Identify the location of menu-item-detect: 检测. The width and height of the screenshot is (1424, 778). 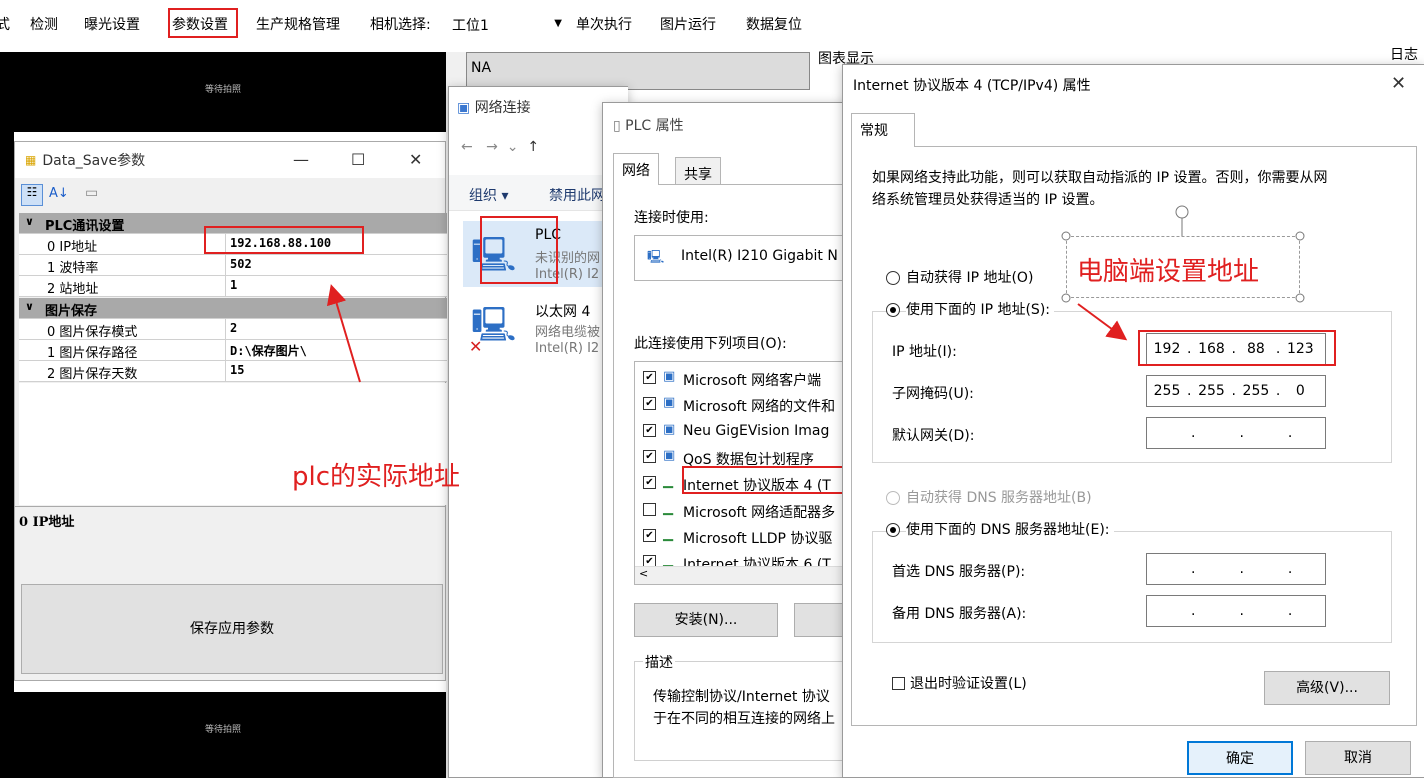
(44, 25).